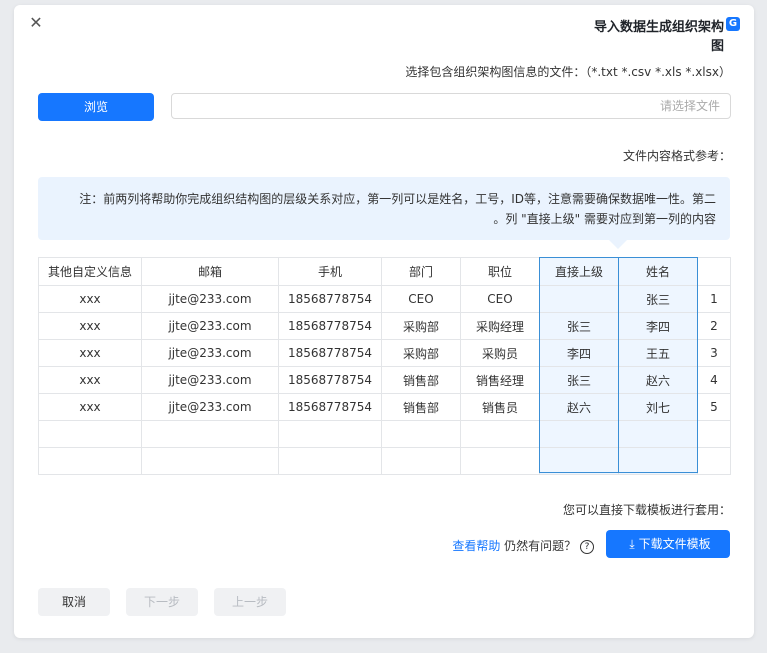 This screenshot has height=653, width=767. Describe the element at coordinates (579, 407) in the screenshot. I see `cell-manager: 赵六` at that location.